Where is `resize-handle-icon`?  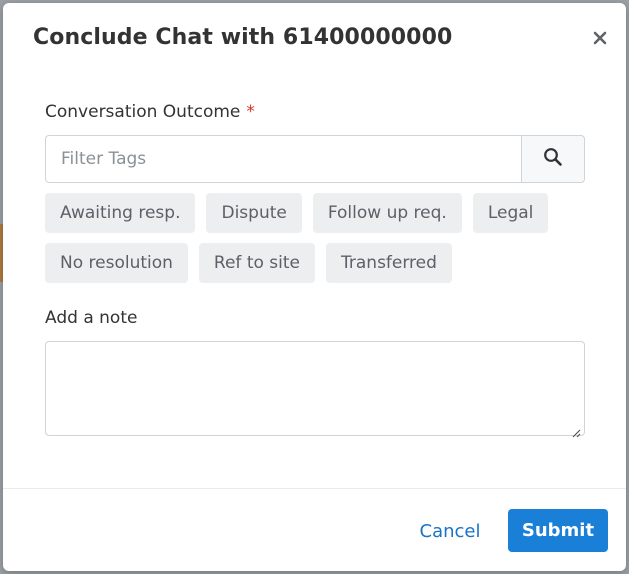 resize-handle-icon is located at coordinates (576, 430).